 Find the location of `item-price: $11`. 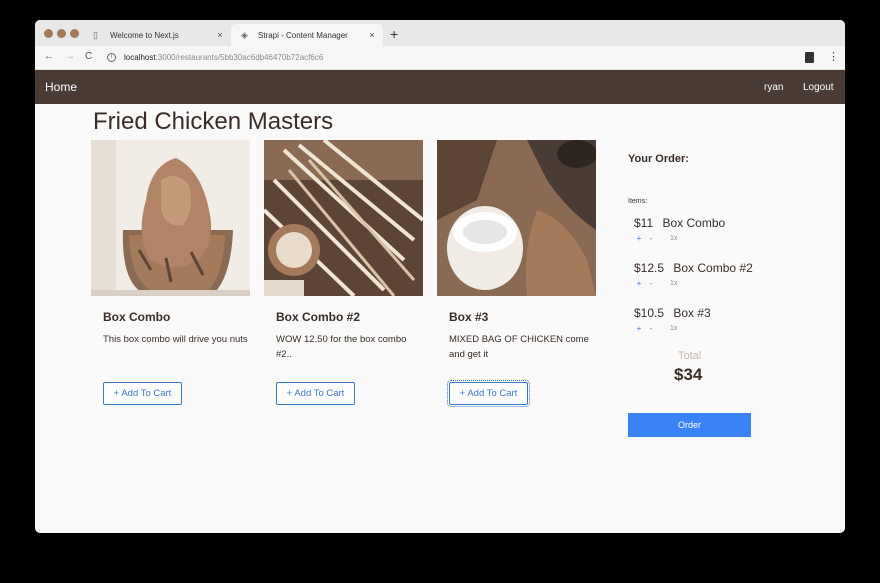

item-price: $11 is located at coordinates (644, 223).